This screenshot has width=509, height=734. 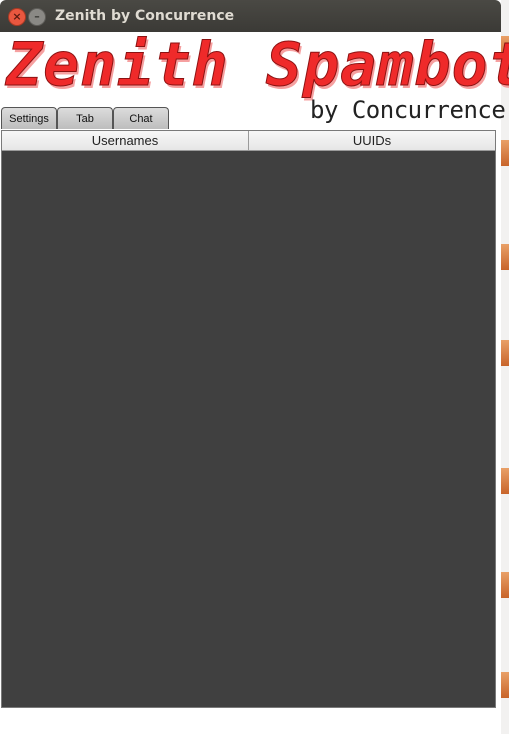 I want to click on column-header-usernames: Usernames, so click(x=125, y=140).